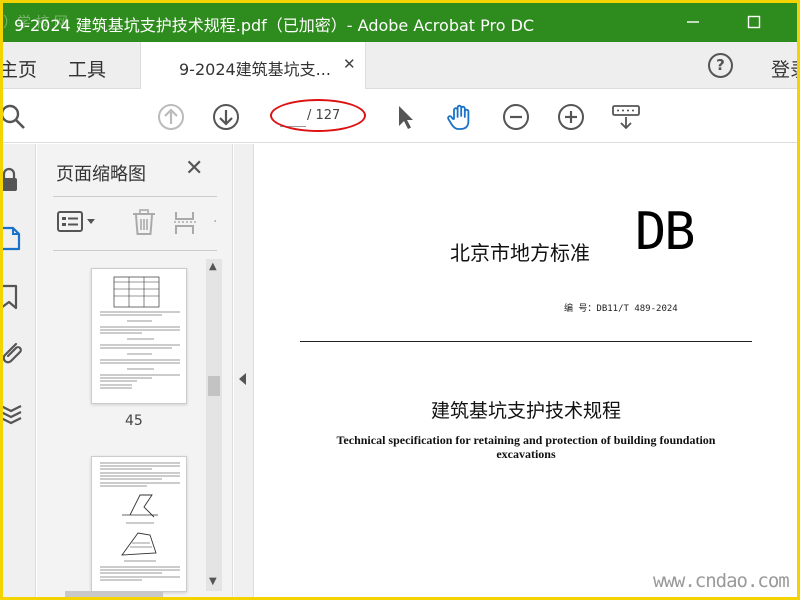 This screenshot has width=800, height=600. What do you see at coordinates (186, 222) in the screenshot?
I see `extract-page-icon` at bounding box center [186, 222].